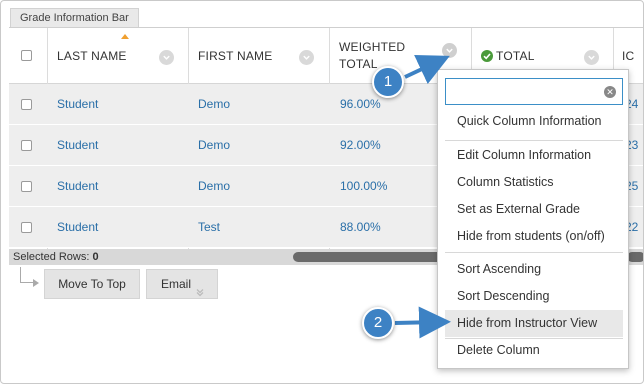 This screenshot has width=644, height=384. What do you see at coordinates (369, 257) in the screenshot?
I see `horizontal-scrollbar-thumb` at bounding box center [369, 257].